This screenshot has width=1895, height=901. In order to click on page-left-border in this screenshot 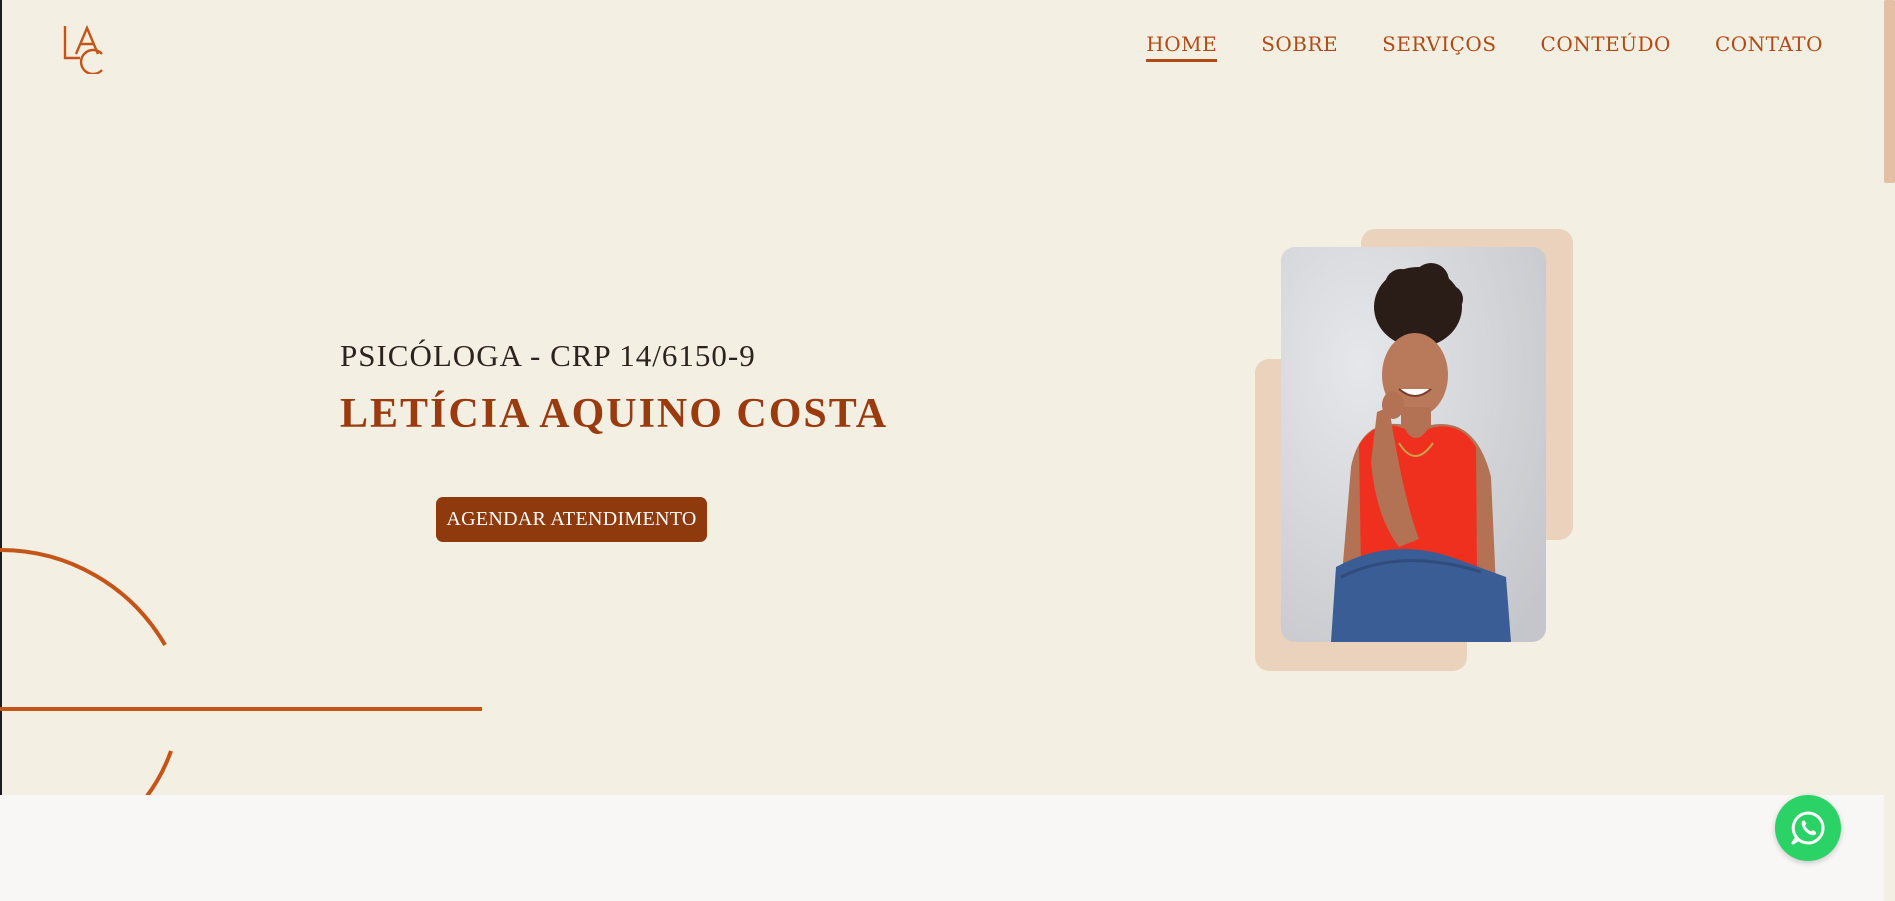, I will do `click(1, 450)`.